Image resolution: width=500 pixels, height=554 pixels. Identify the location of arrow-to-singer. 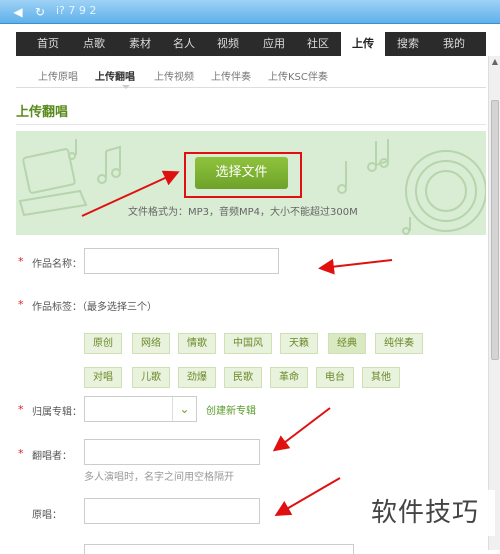
(301, 429).